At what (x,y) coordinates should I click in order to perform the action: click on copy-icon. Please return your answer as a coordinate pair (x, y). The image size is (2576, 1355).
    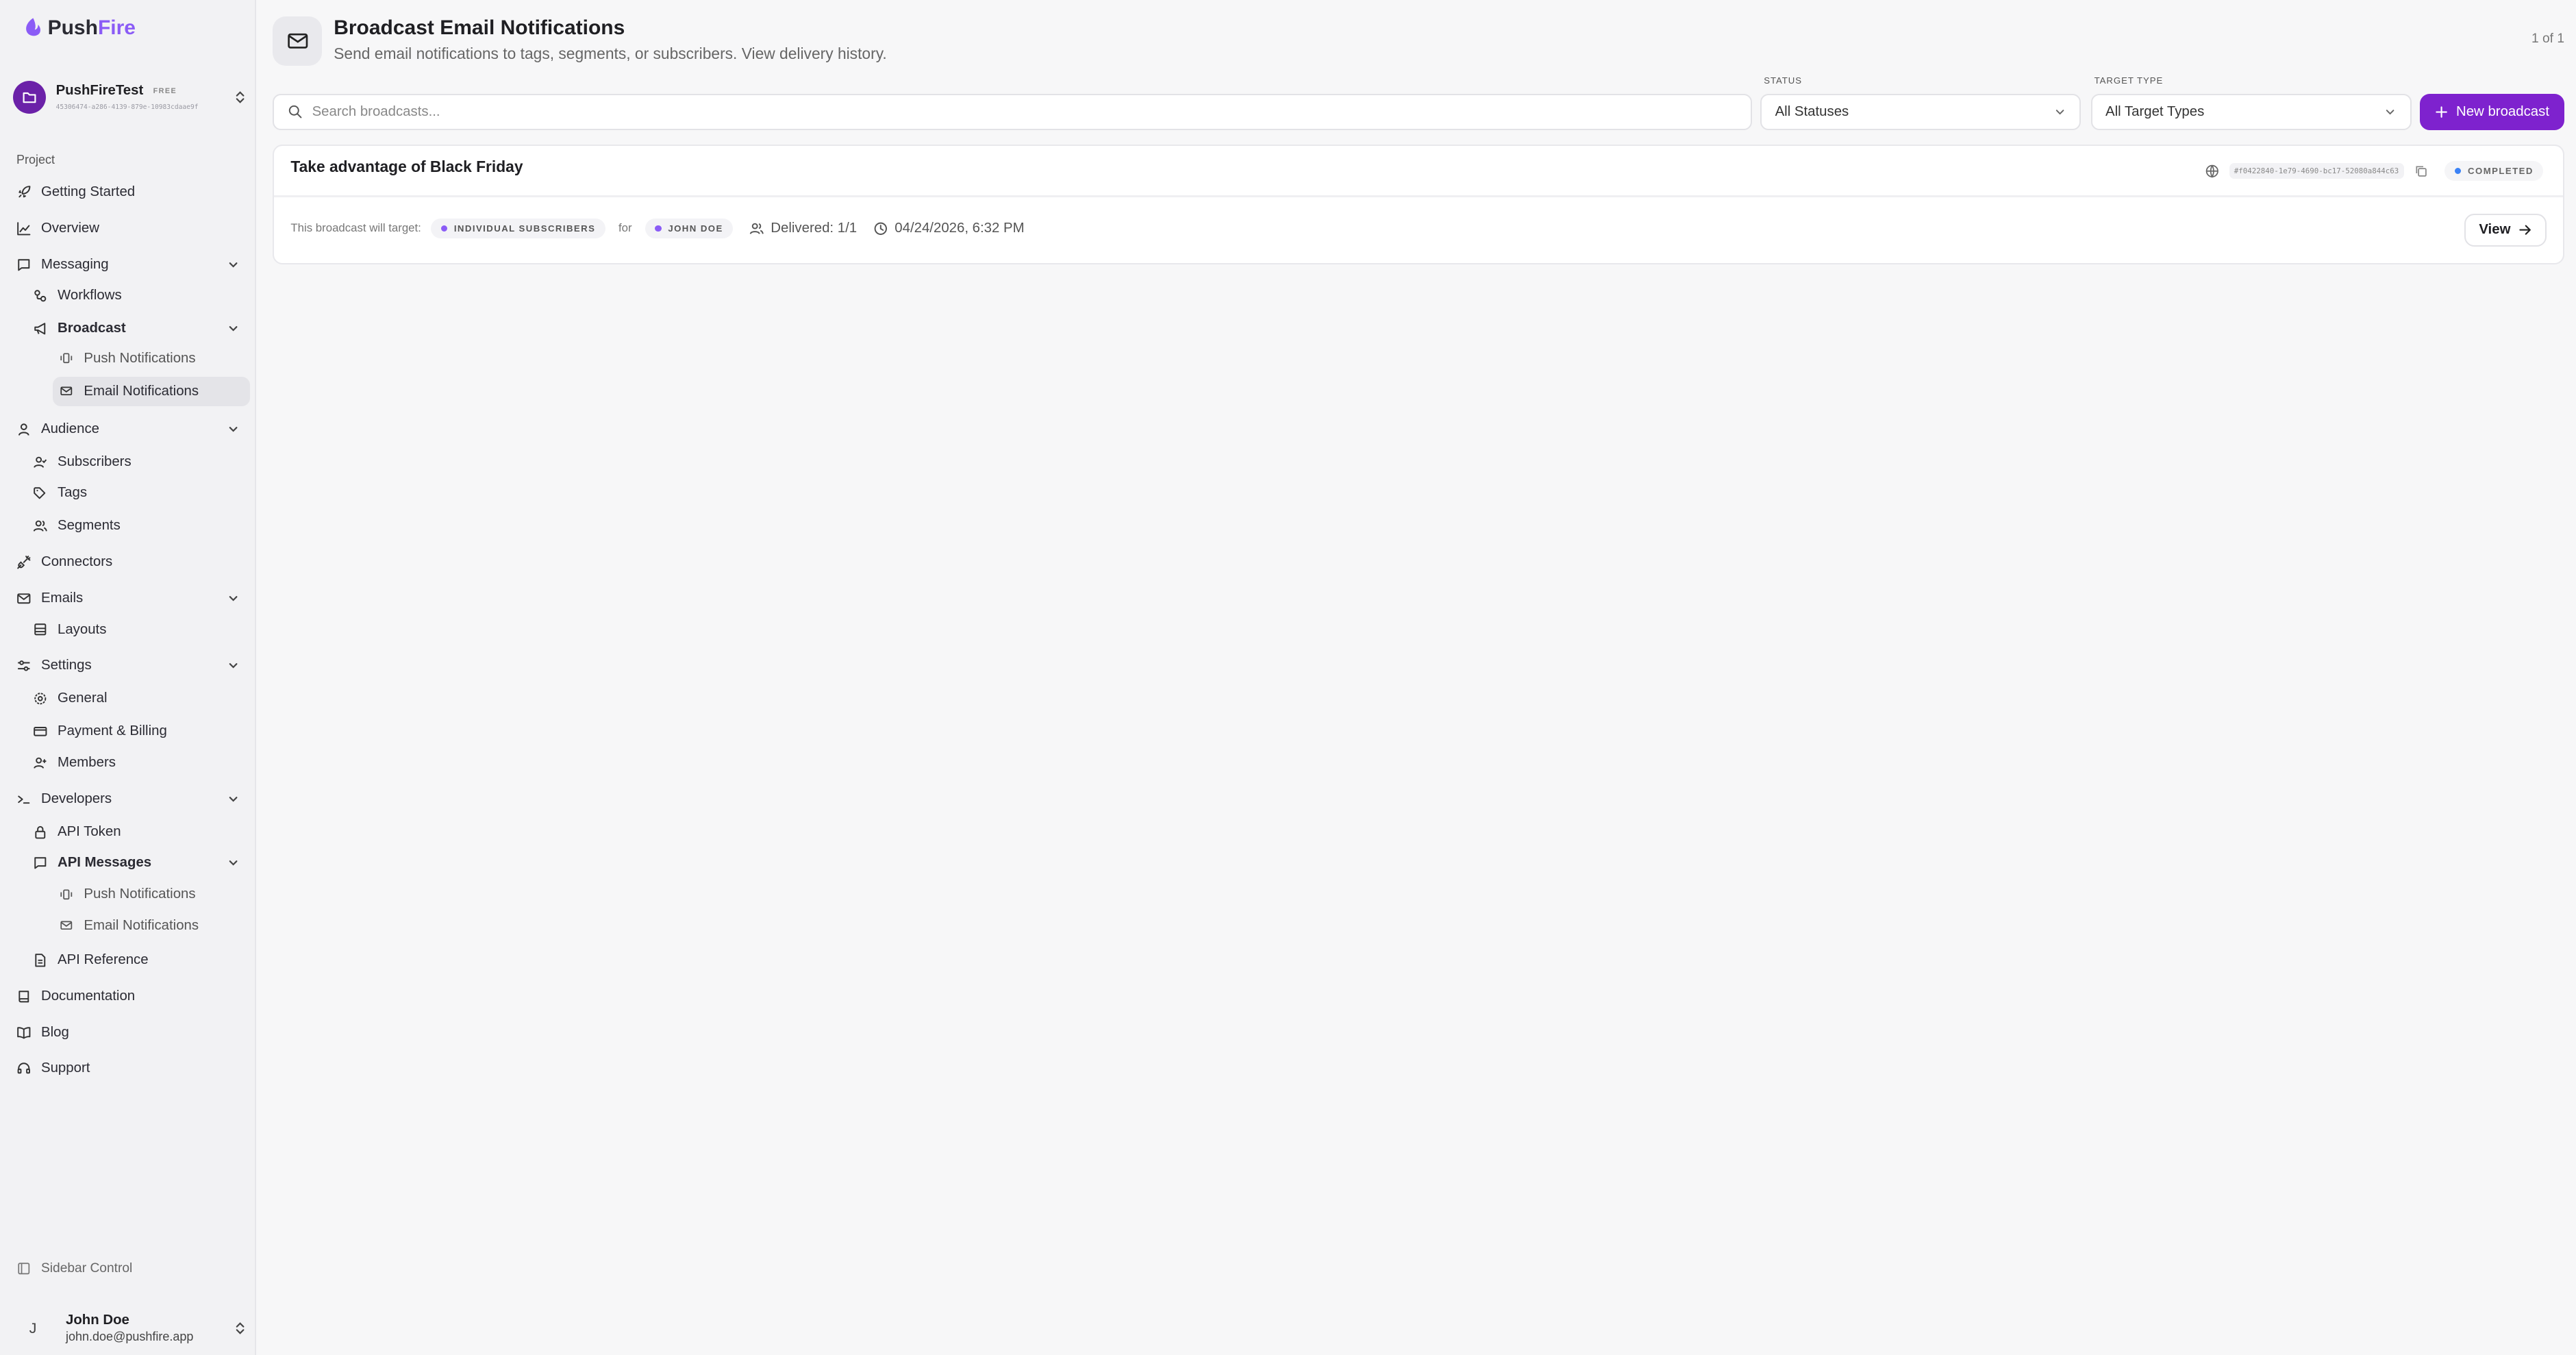
    Looking at the image, I should click on (2421, 171).